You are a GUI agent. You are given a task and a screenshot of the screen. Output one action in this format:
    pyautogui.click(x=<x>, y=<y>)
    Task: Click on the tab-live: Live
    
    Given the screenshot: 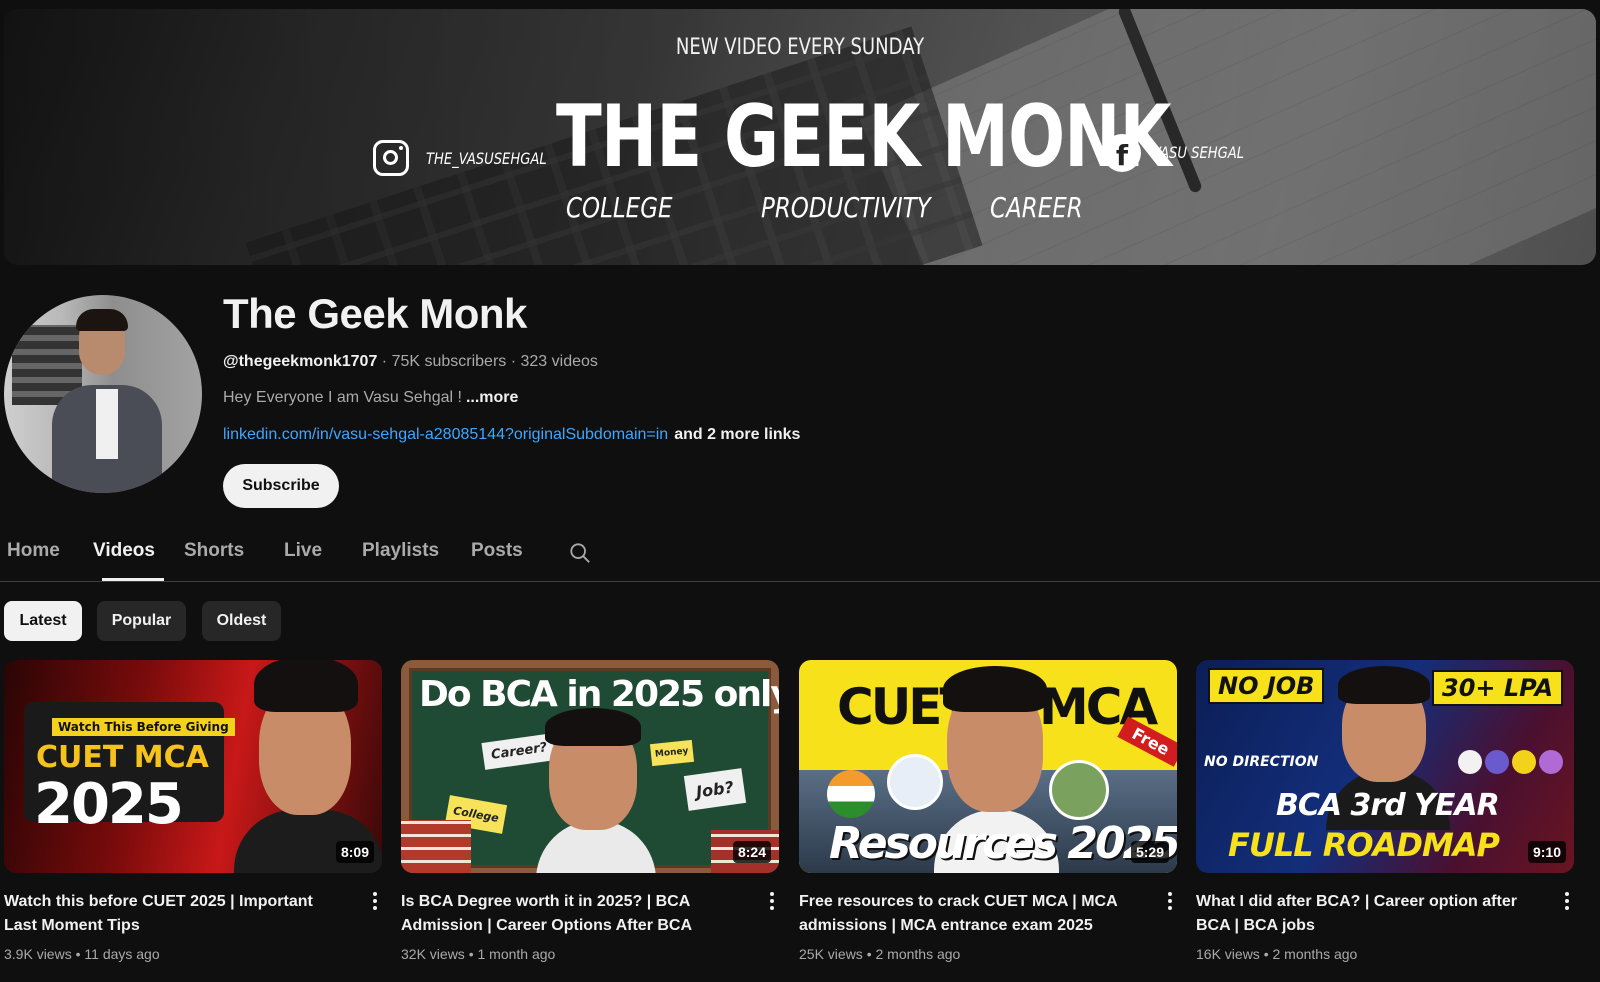 What is the action you would take?
    pyautogui.click(x=303, y=551)
    